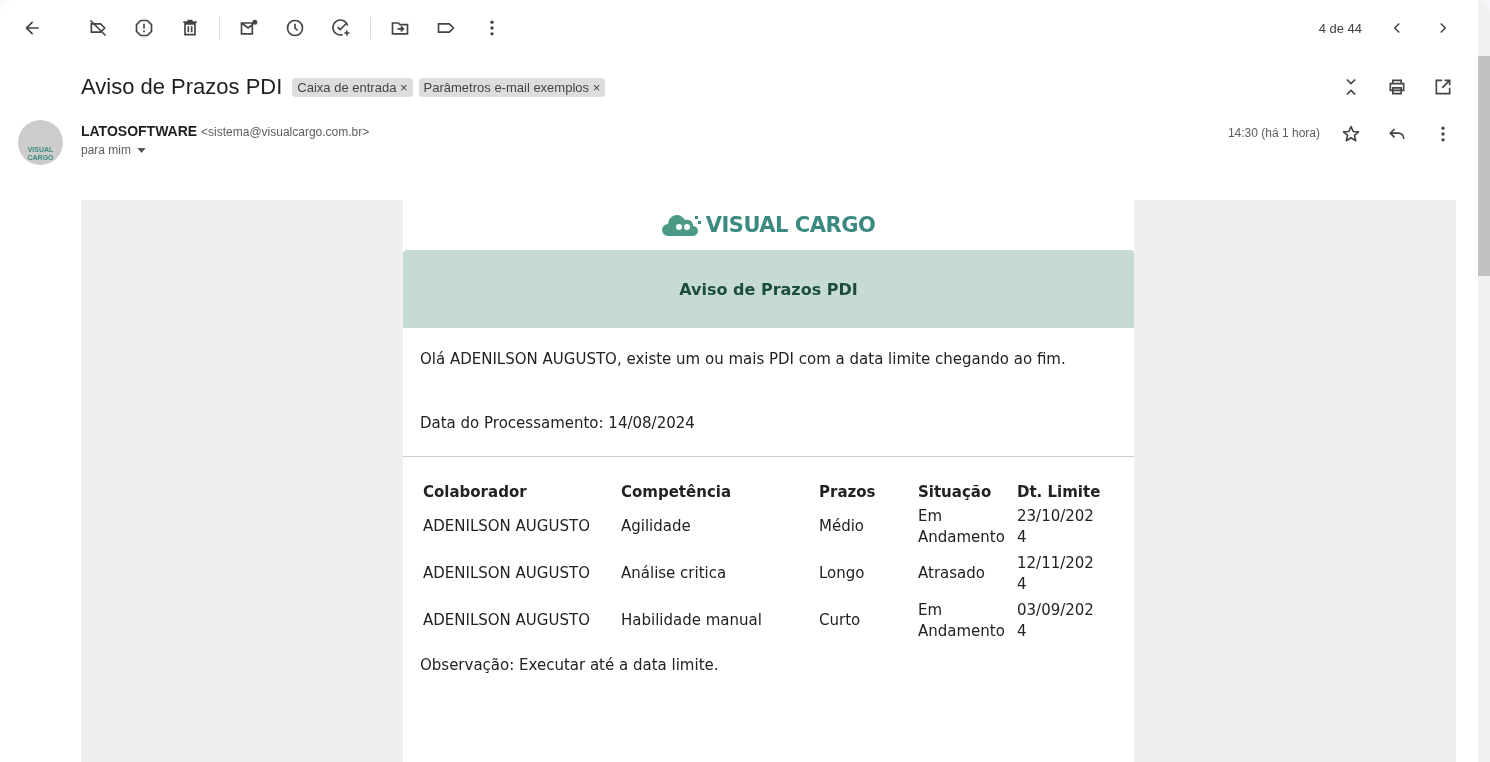 This screenshot has height=762, width=1490. What do you see at coordinates (1351, 134) in the screenshot?
I see `star-icon` at bounding box center [1351, 134].